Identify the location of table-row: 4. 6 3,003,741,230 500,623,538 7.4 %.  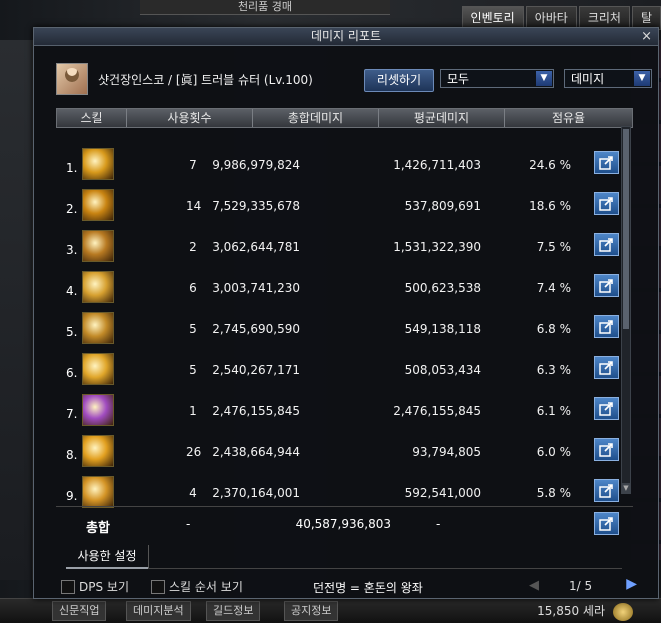
(344, 289).